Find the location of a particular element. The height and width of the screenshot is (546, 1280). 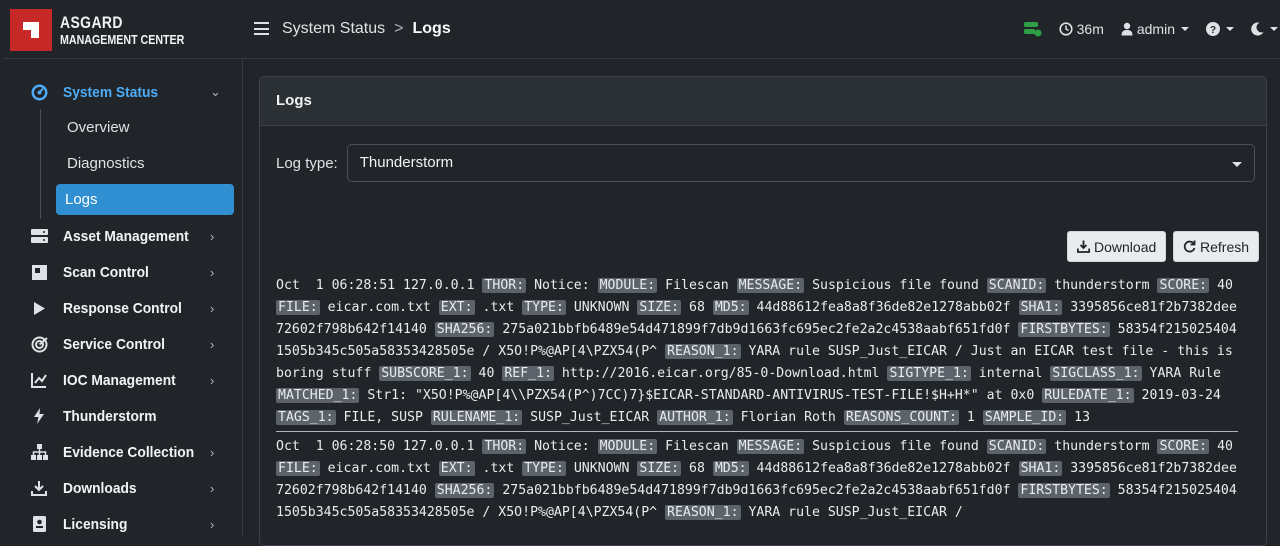

sidebar-item-scan-control: Scan Control › is located at coordinates (123, 272).